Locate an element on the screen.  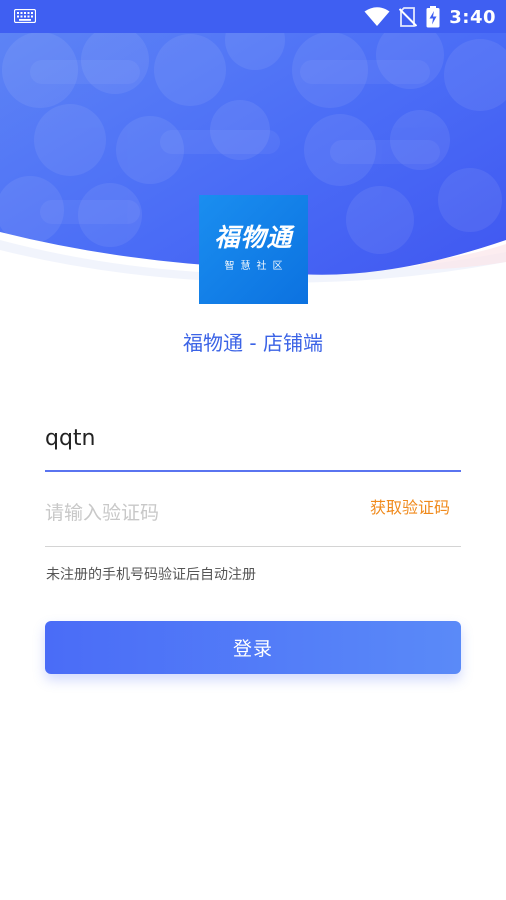
keyboard-icon is located at coordinates (25, 16).